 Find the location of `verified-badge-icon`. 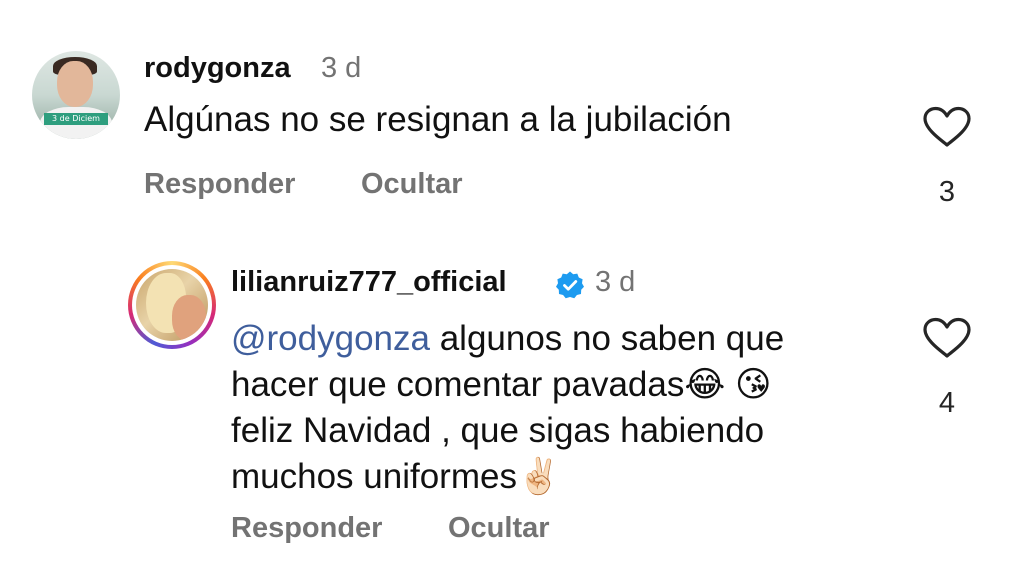

verified-badge-icon is located at coordinates (570, 285).